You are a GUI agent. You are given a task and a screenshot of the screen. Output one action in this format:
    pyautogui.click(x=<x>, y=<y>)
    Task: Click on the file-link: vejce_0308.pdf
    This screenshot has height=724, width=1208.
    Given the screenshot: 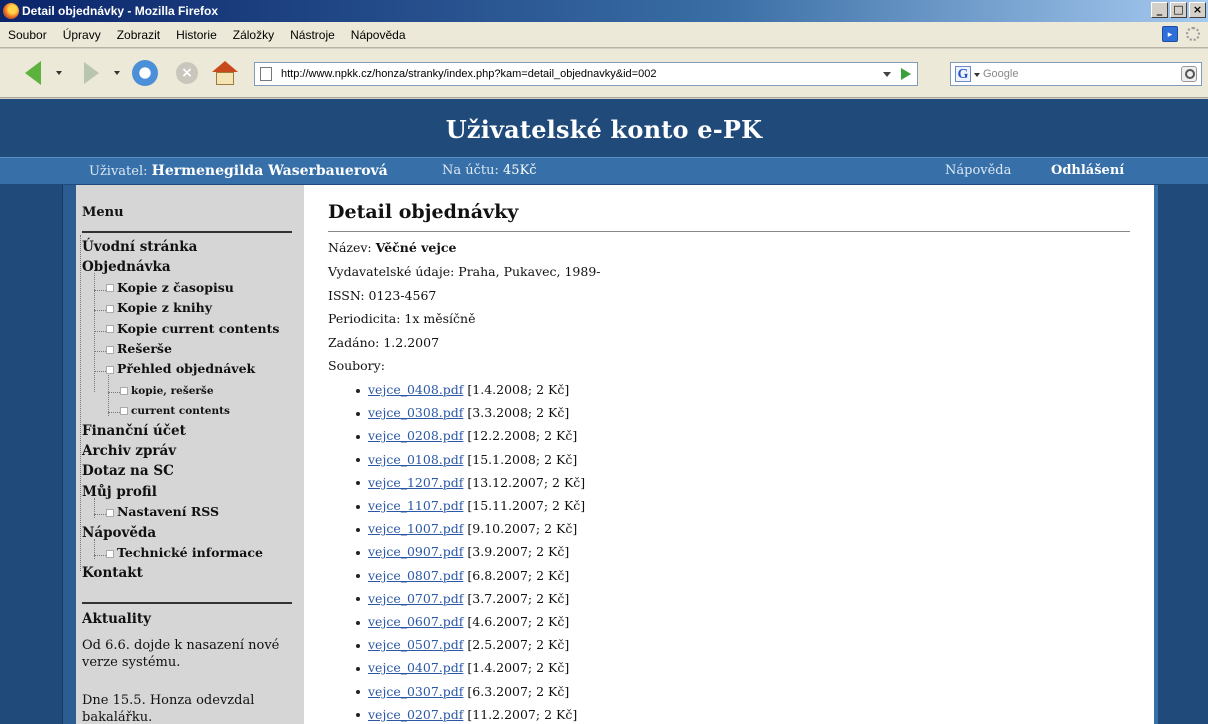 What is the action you would take?
    pyautogui.click(x=415, y=412)
    